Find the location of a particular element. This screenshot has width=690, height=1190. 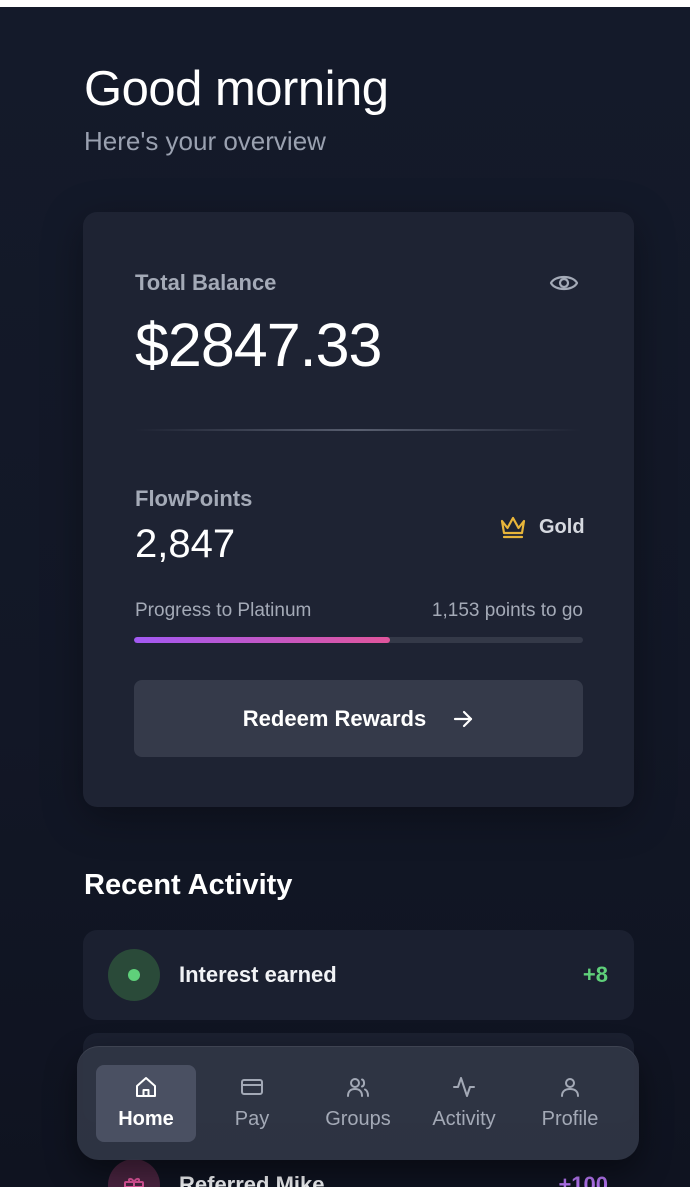

activity-item: Interest earned +8 is located at coordinates (358, 975).